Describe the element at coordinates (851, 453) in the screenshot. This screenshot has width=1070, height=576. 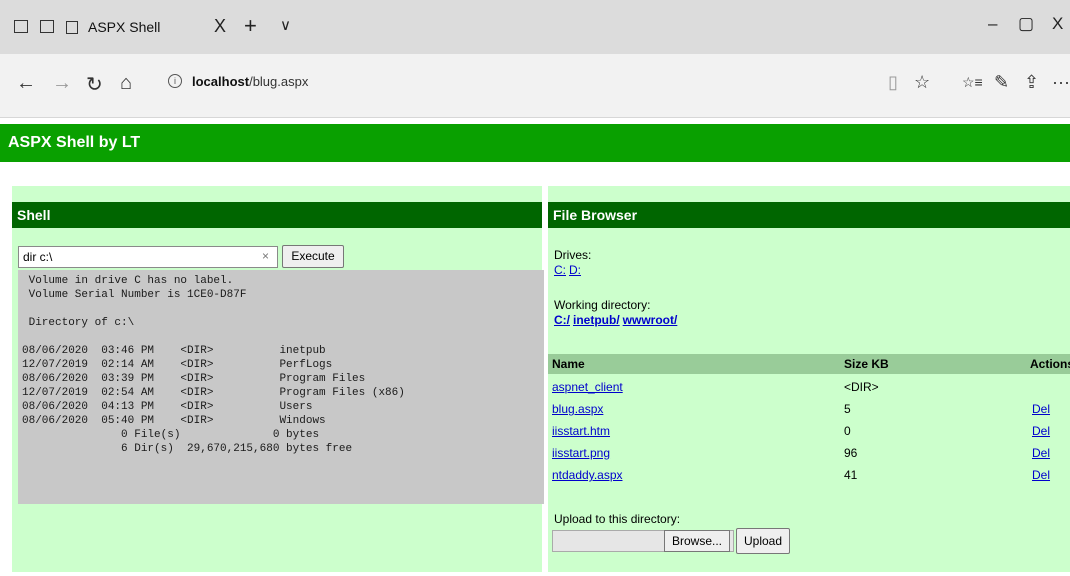
I see `file-size: 96` at that location.